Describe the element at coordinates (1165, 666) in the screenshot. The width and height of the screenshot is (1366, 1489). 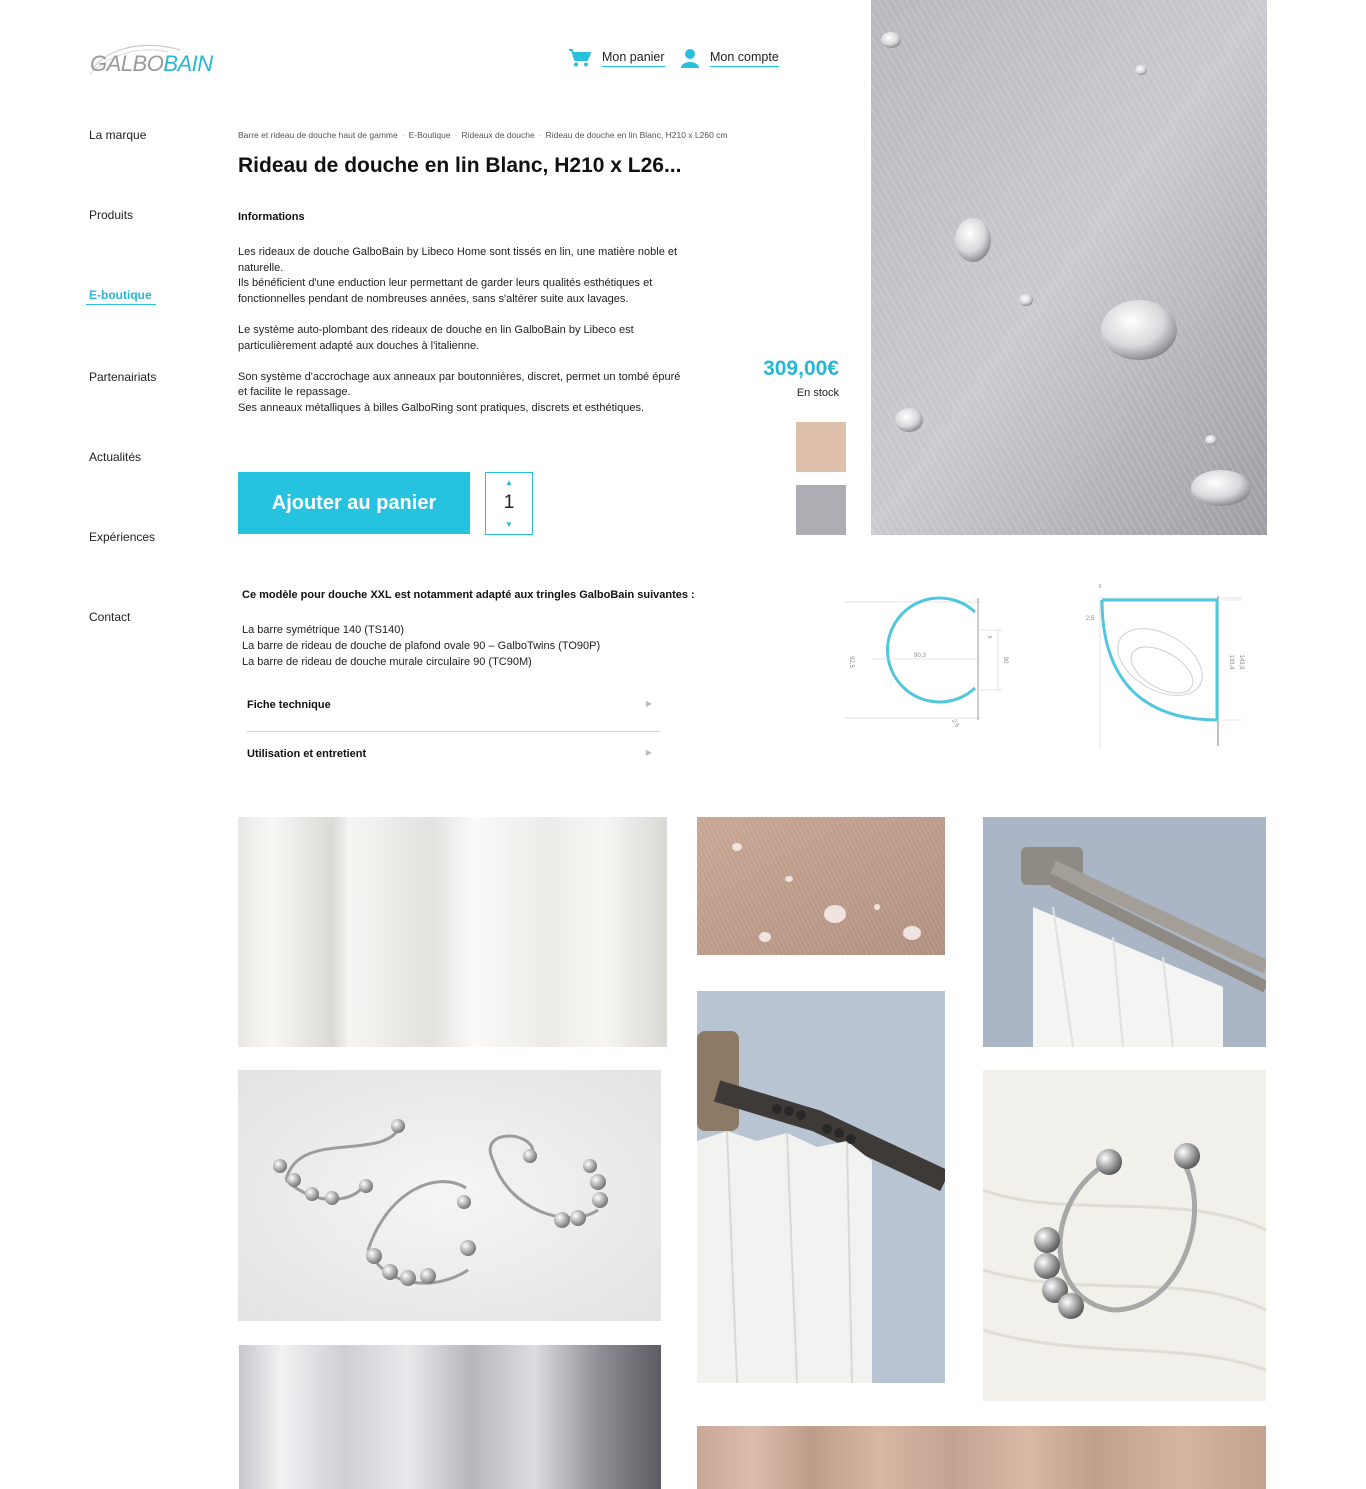
I see `corner-rod-diagram: 2,5 9 133,4 143,9` at that location.